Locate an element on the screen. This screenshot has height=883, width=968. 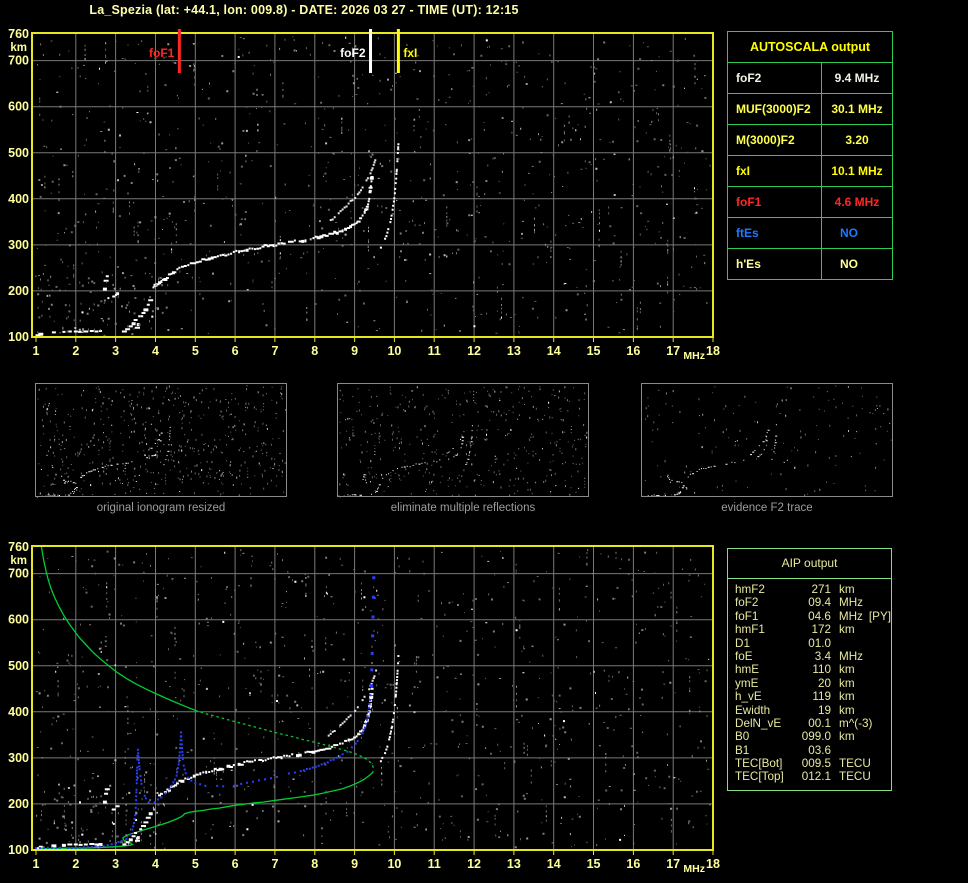
aip-value: 00.1 is located at coordinates (819, 723).